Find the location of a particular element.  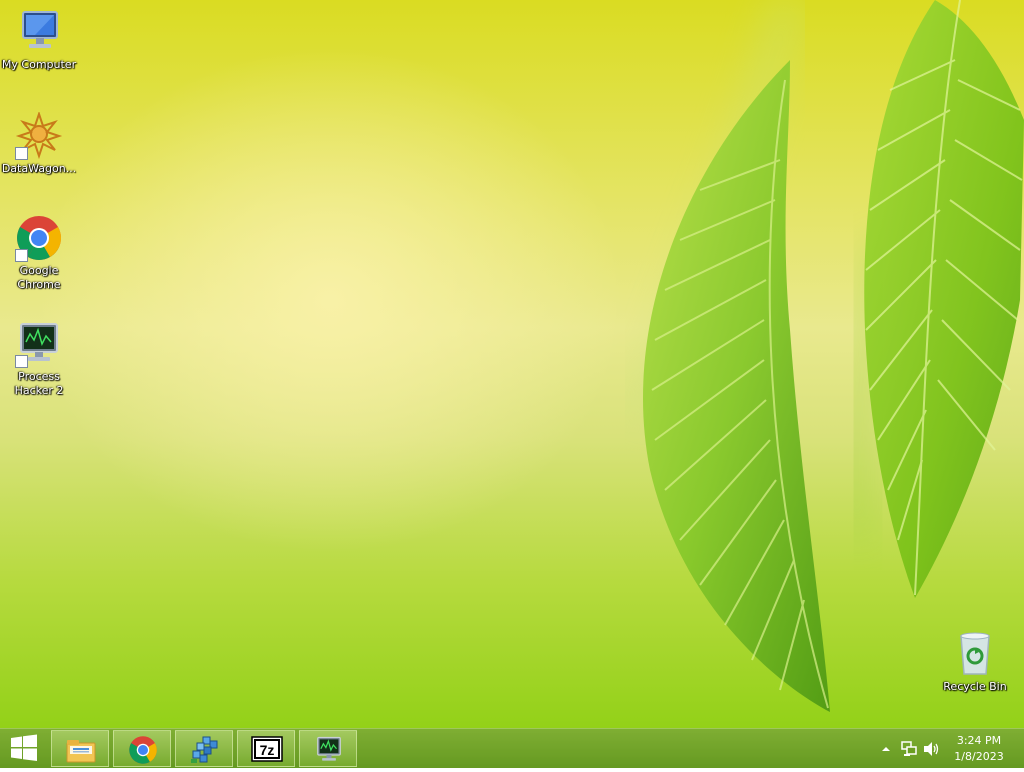

taskbar-file-explorer-button is located at coordinates (80, 748).